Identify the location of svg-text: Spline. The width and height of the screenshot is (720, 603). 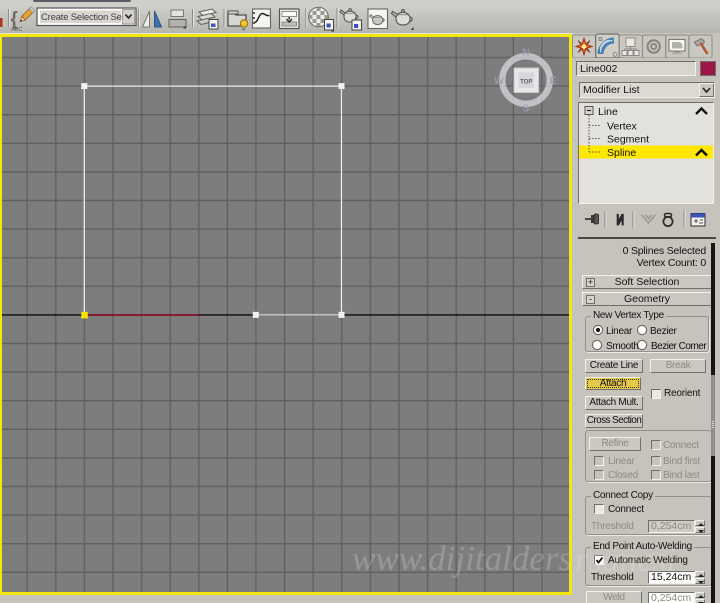
(621, 153).